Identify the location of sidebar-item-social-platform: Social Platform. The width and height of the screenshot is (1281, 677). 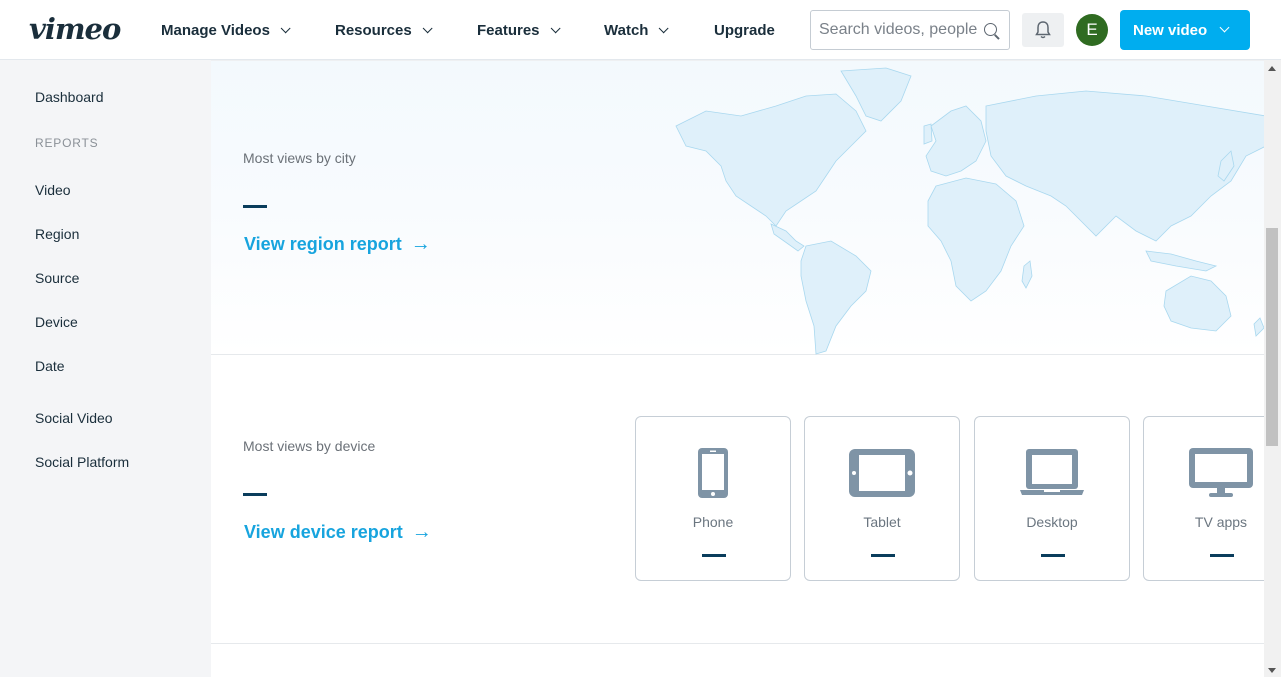
(82, 462).